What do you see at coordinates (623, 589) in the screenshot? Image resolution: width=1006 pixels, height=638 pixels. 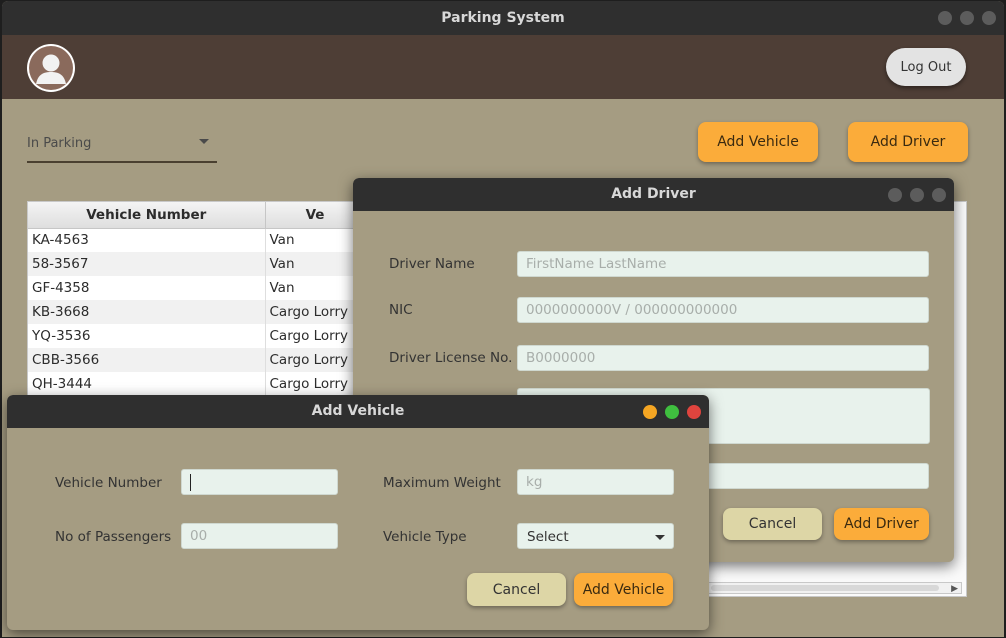 I see `add-vehicle-submit-button: Add Vehicle` at bounding box center [623, 589].